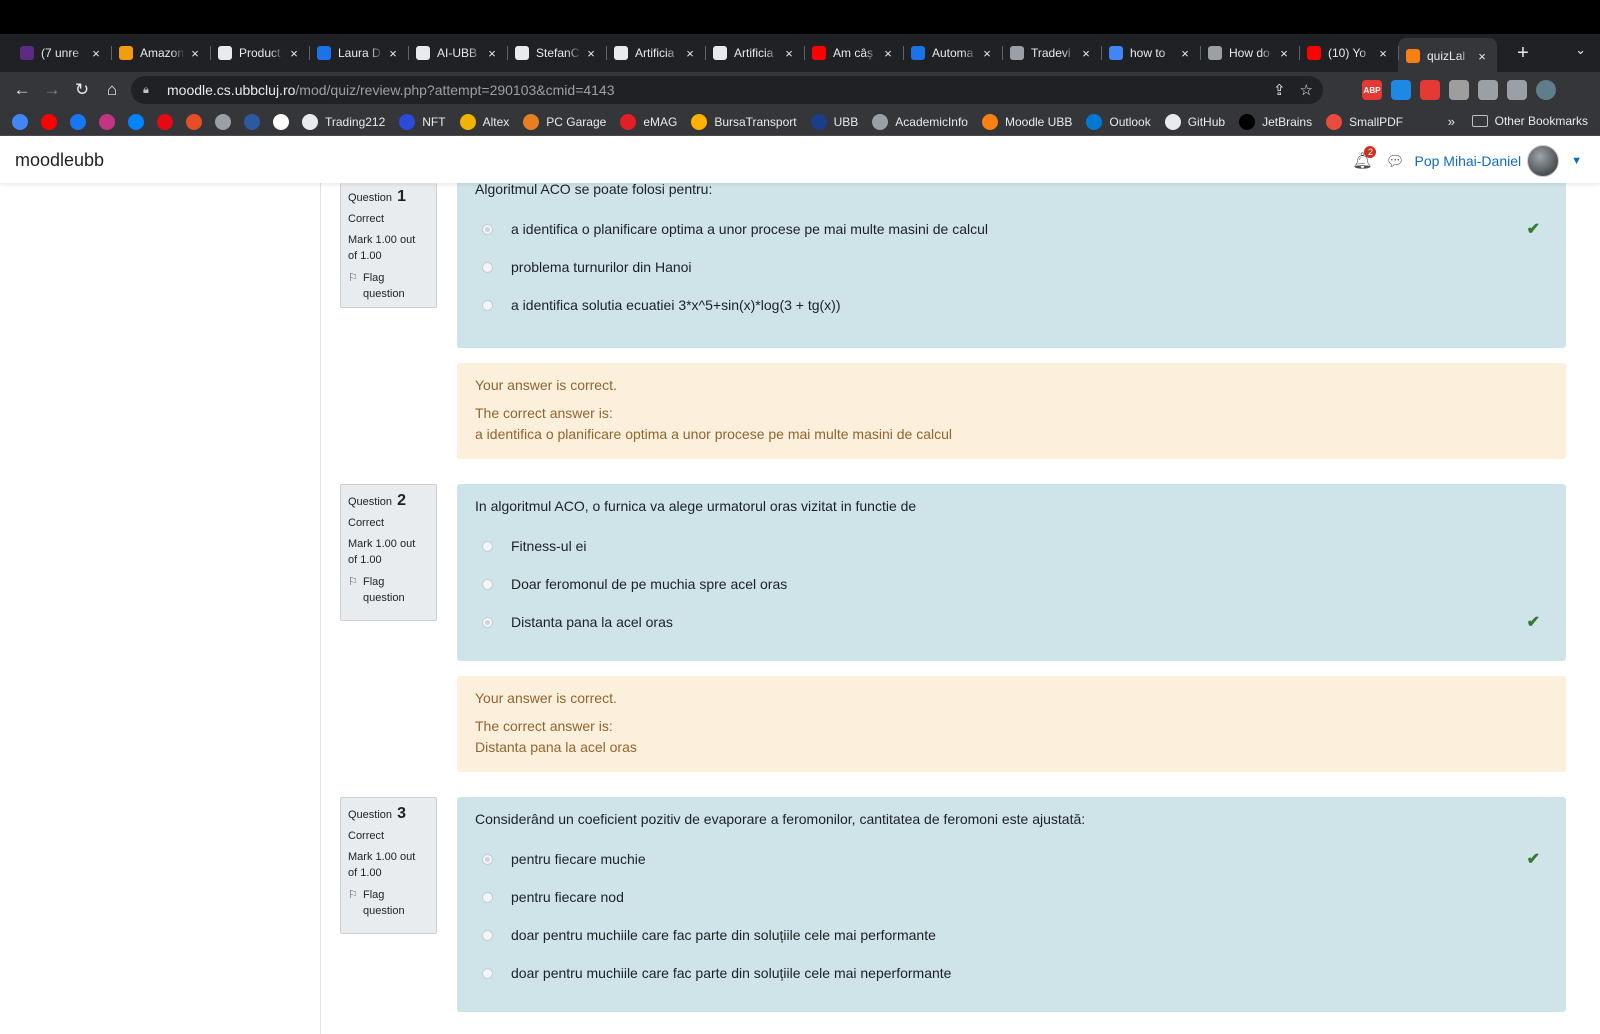 Image resolution: width=1600 pixels, height=1034 pixels. I want to click on tab-favicon-icon, so click(1017, 53).